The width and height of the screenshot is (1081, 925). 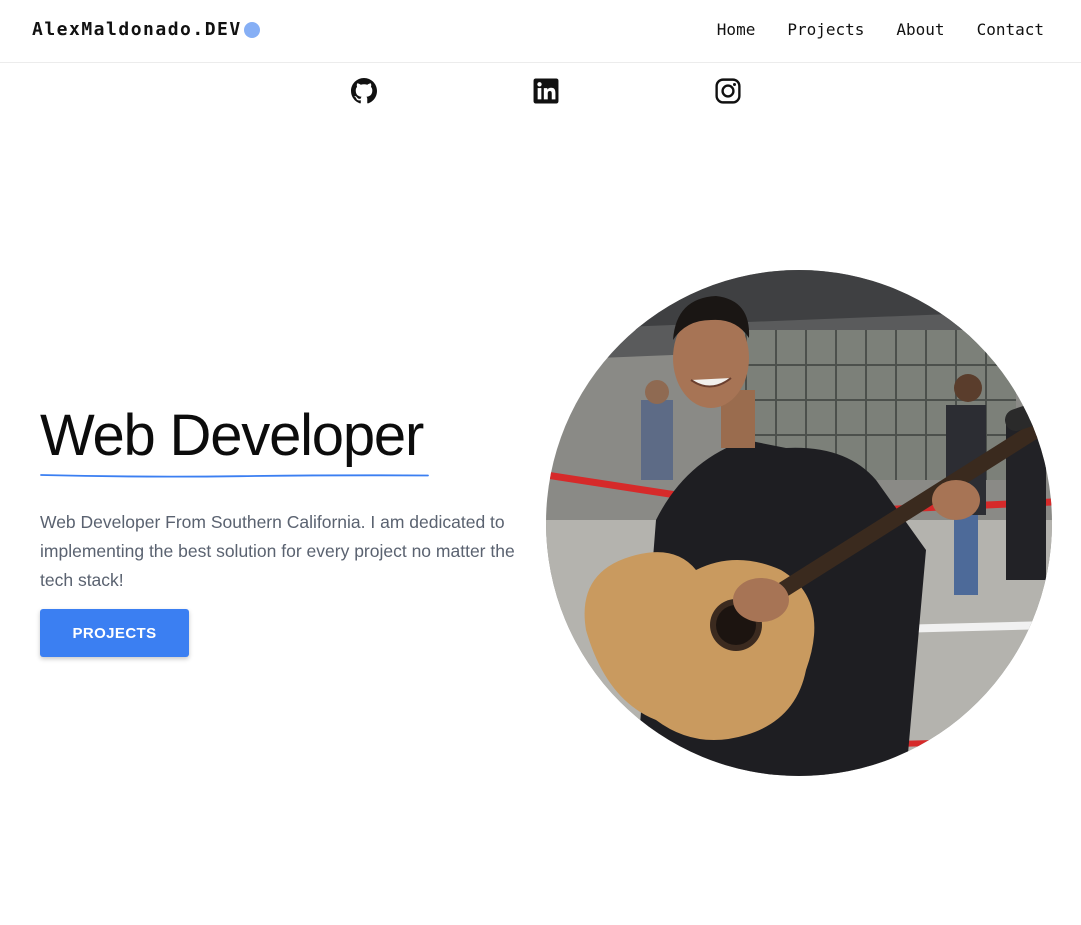 I want to click on brand-dot-icon, so click(x=251, y=29).